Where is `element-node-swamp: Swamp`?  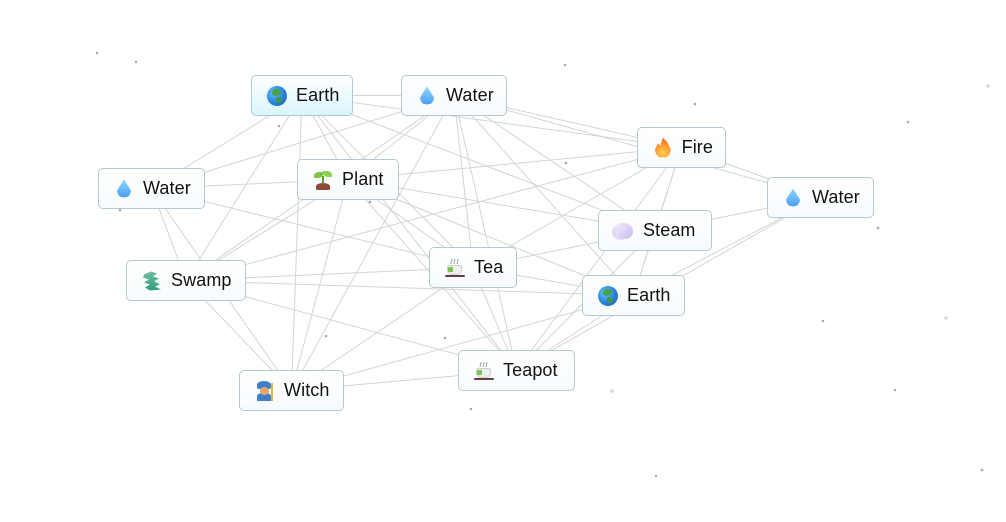 element-node-swamp: Swamp is located at coordinates (186, 280).